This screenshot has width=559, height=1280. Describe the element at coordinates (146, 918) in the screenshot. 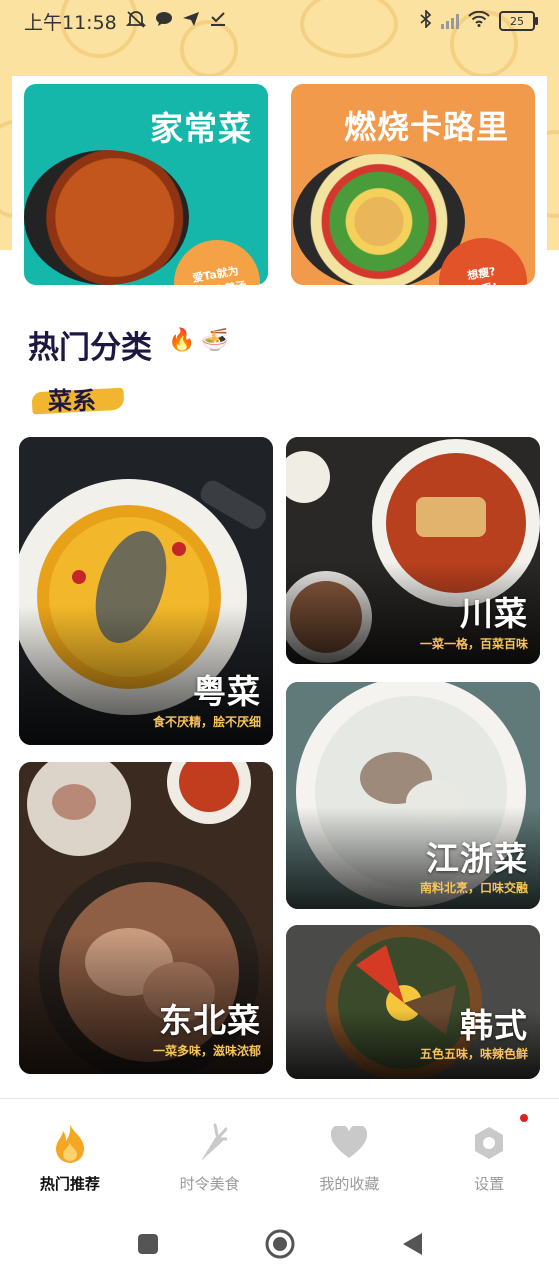

I see `cuisine-card-northeastern: 东北菜 一菜多味，滋味浓郁` at that location.